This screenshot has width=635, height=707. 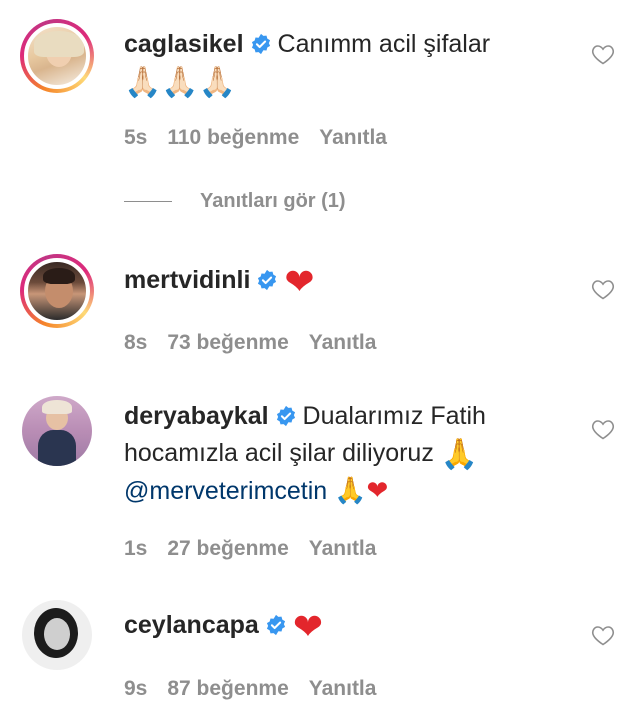 I want to click on comment-meta: 9s 87 beğenme Yanıtla, so click(x=250, y=689).